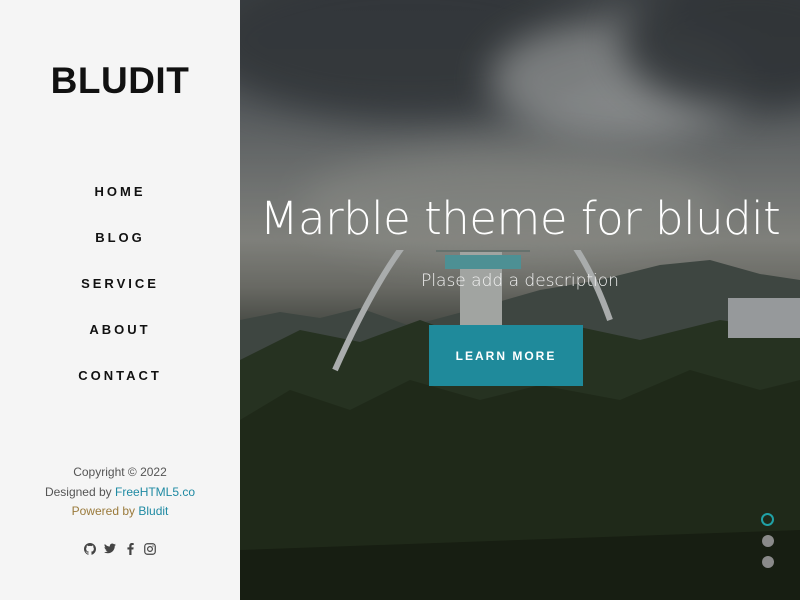 This screenshot has height=600, width=800. Describe the element at coordinates (120, 472) in the screenshot. I see `copyright-text: Copyright © 2022` at that location.